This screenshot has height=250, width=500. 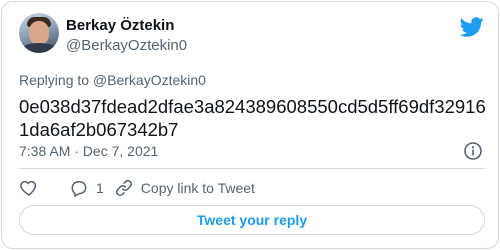 I want to click on heart-icon, so click(x=28, y=188).